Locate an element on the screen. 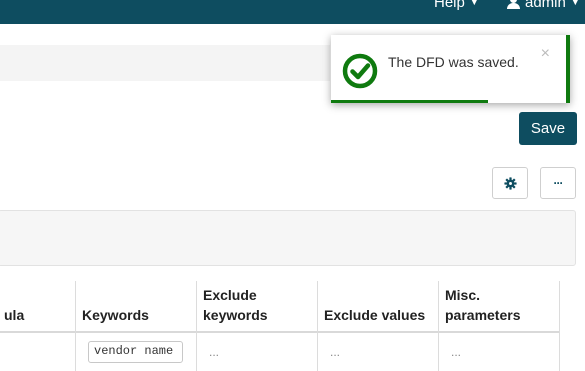 The width and height of the screenshot is (585, 371). column-header: Exclude keywords is located at coordinates (257, 307).